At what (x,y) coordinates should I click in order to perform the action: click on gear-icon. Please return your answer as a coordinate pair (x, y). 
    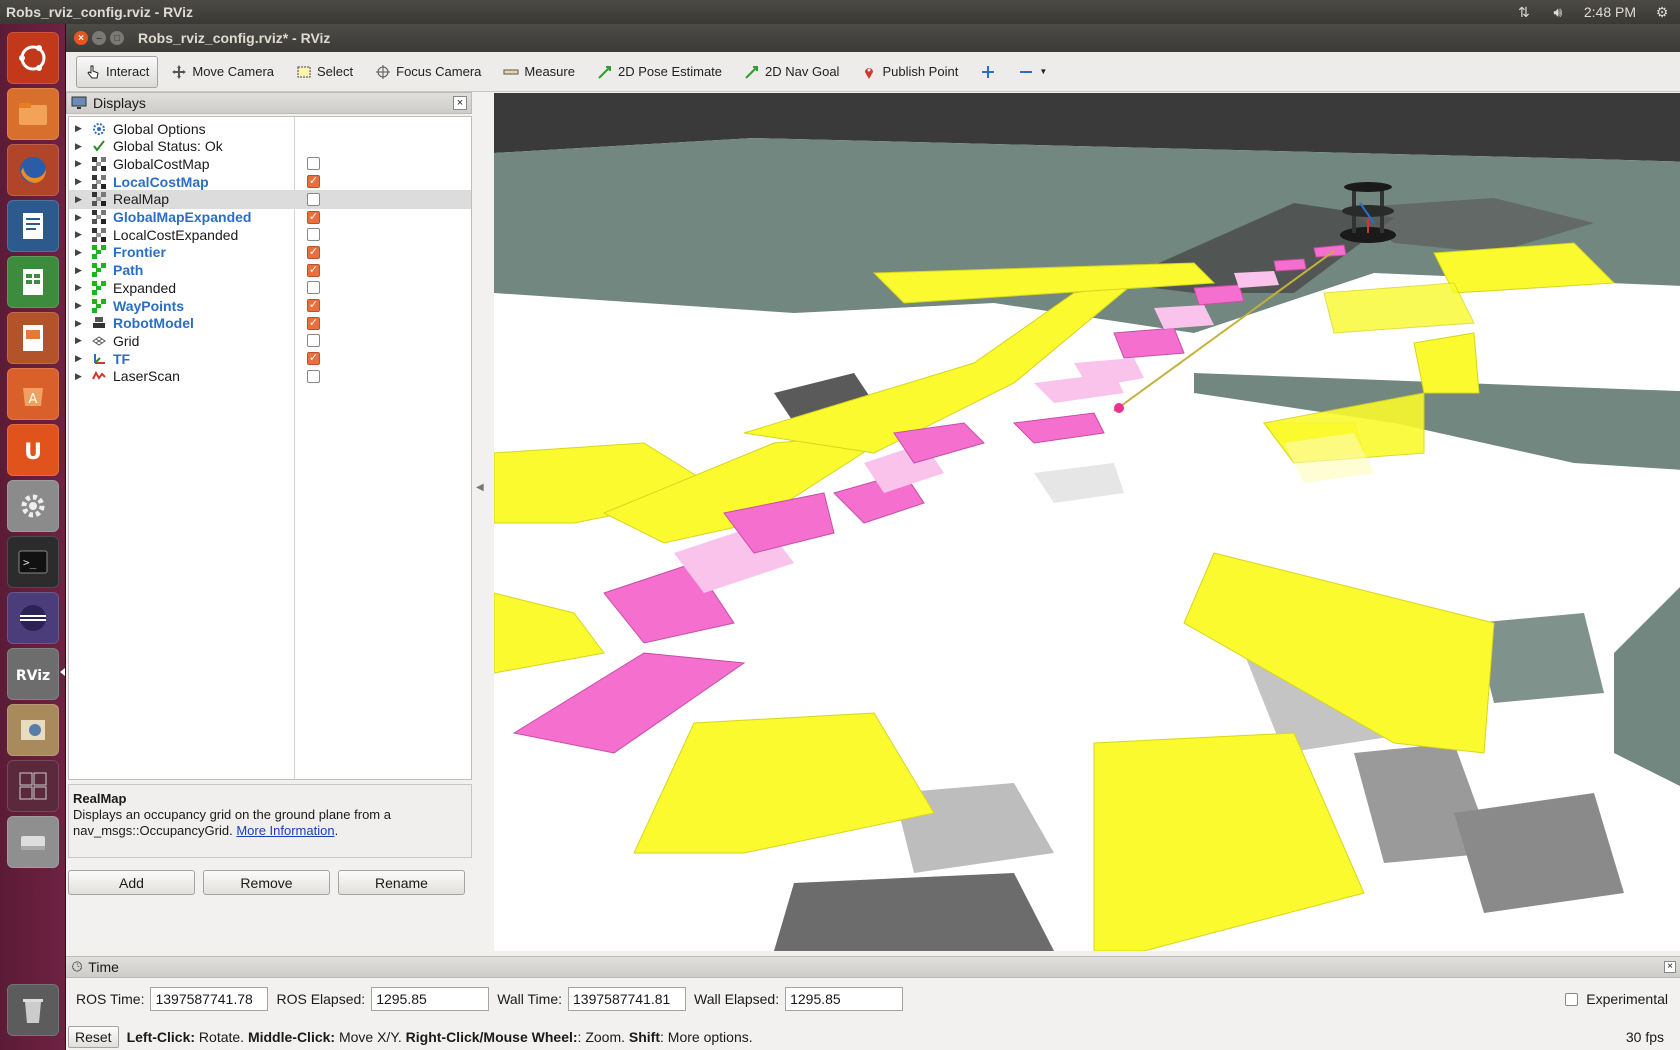
    Looking at the image, I should click on (99, 129).